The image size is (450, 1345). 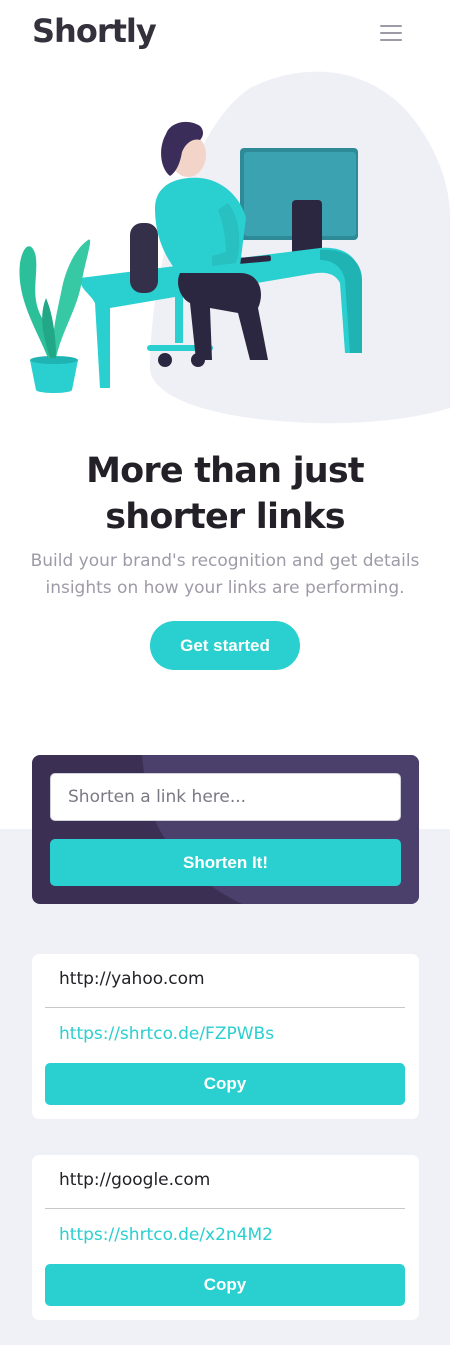 I want to click on logo: Shortly, so click(x=94, y=31).